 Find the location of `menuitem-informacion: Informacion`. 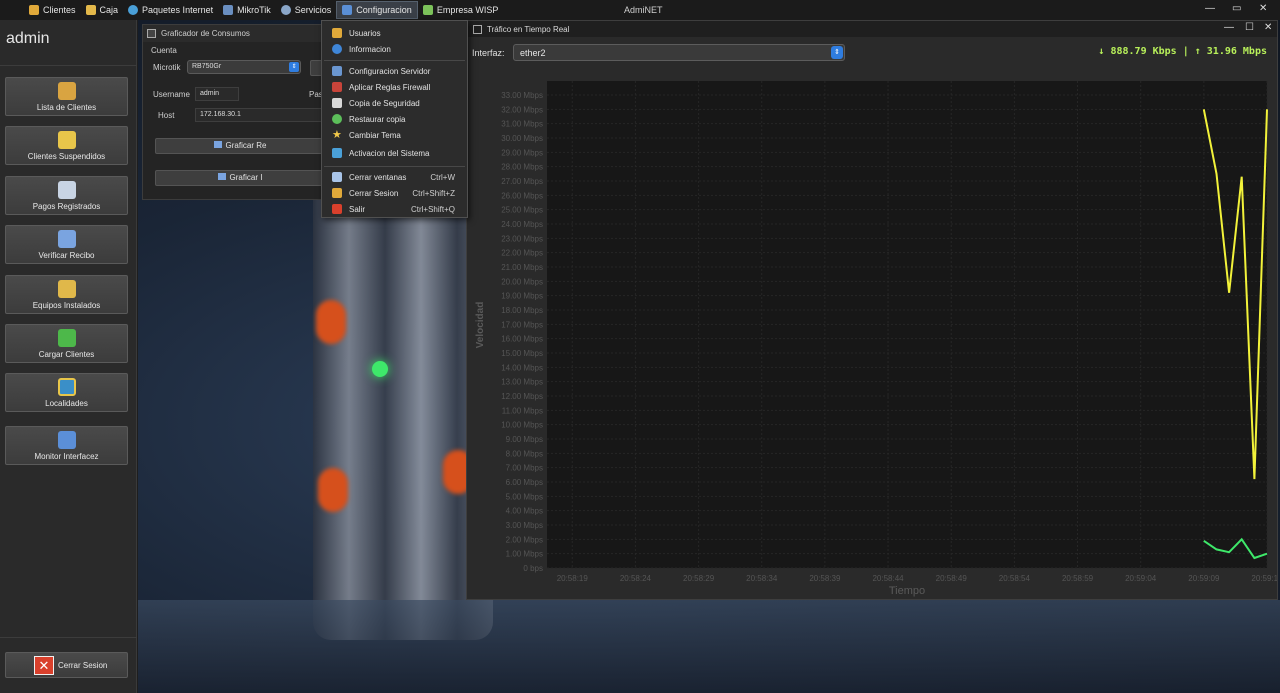

menuitem-informacion: Informacion is located at coordinates (394, 49).